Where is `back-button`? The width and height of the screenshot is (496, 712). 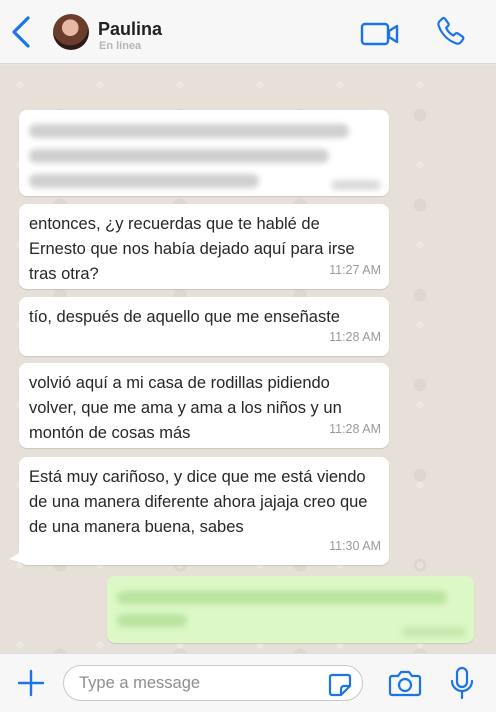 back-button is located at coordinates (21, 32).